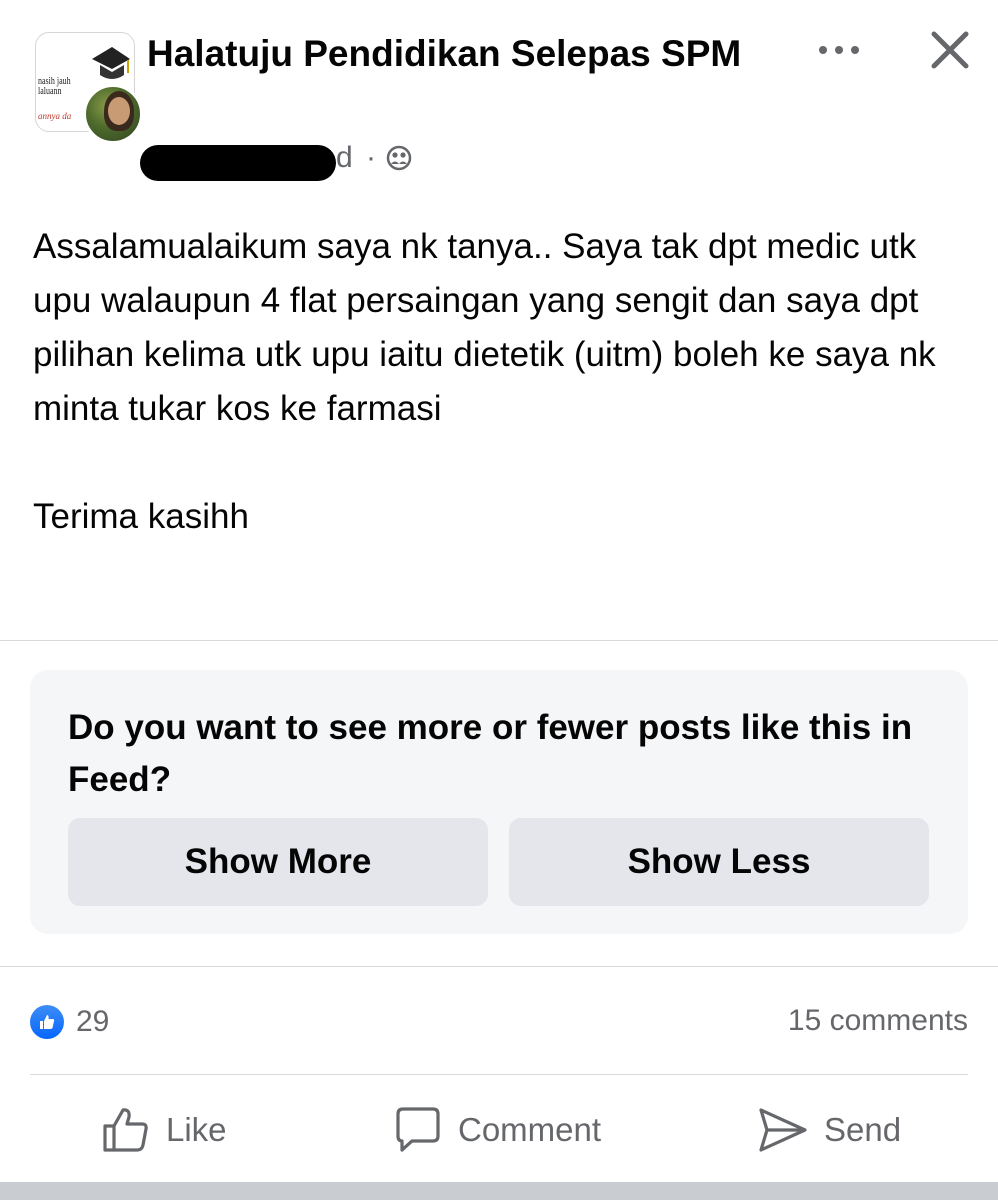 This screenshot has height=1200, width=998. Describe the element at coordinates (54, 86) in the screenshot. I see `logo-text: nasih jauh laluann` at that location.